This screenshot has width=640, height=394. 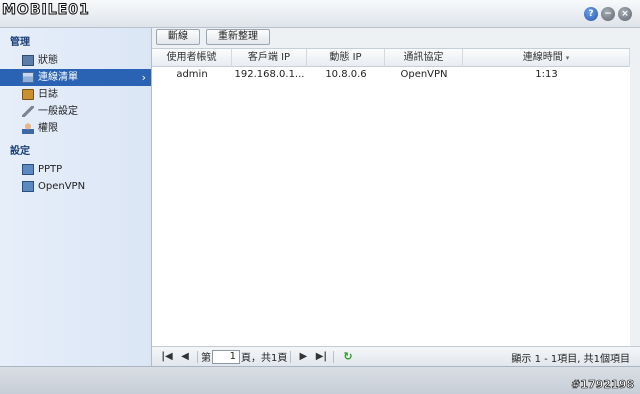 What do you see at coordinates (50, 169) in the screenshot?
I see `sidebar-item-label: PPTP` at bounding box center [50, 169].